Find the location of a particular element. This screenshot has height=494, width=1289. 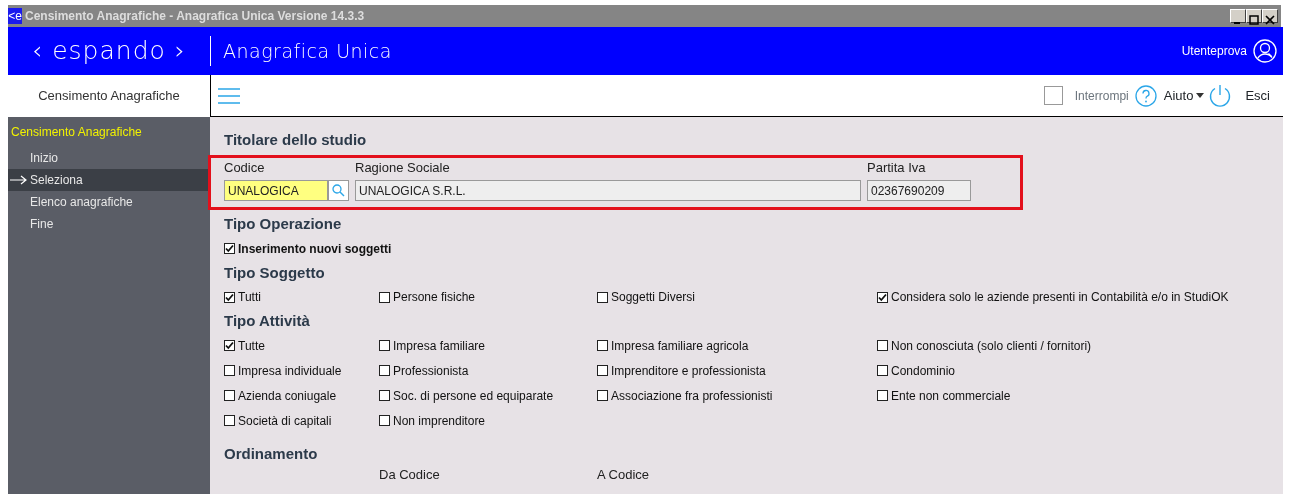

help-menu: Aiuto is located at coordinates (1184, 95).